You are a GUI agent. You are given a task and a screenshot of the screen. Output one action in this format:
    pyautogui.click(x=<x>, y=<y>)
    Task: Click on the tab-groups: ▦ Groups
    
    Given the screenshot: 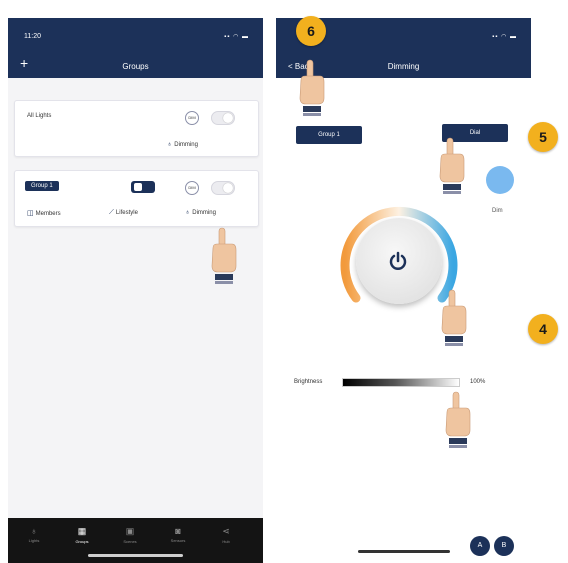 What is the action you would take?
    pyautogui.click(x=82, y=535)
    